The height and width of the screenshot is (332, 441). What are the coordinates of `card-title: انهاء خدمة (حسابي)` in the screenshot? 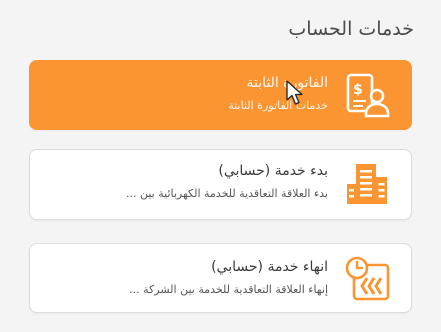 It's located at (269, 267).